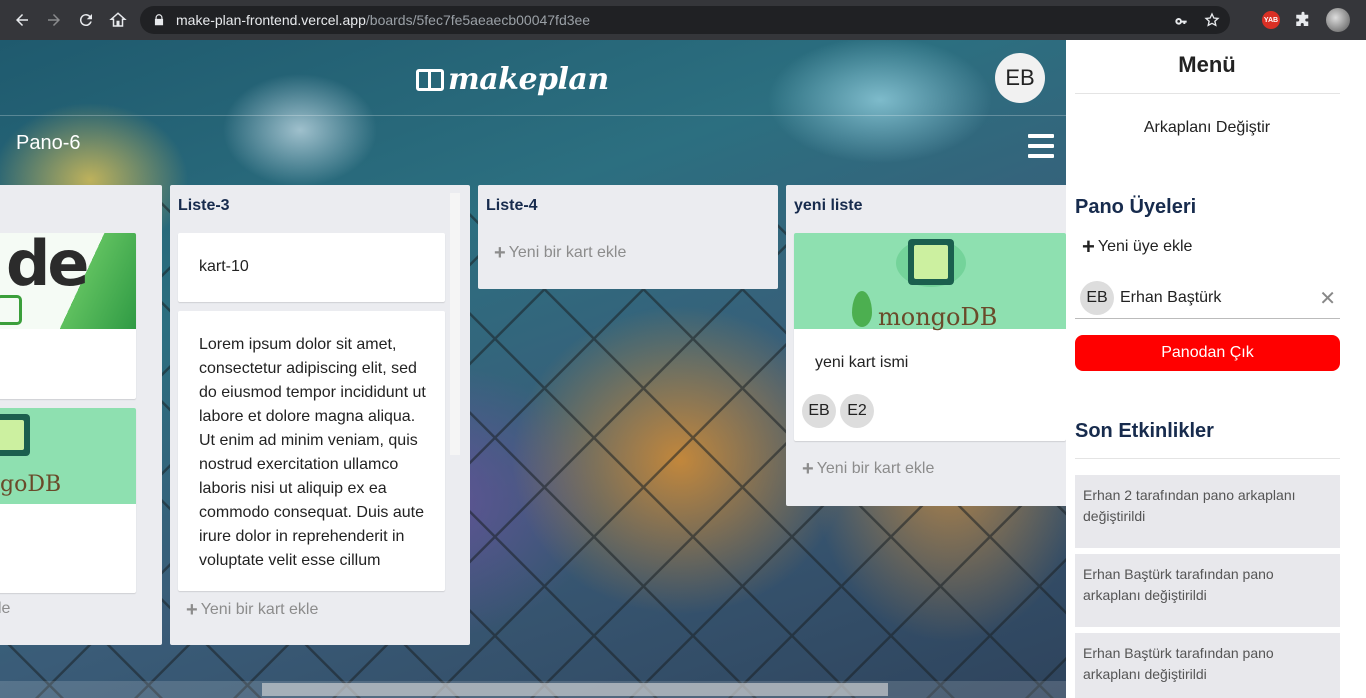  I want to click on yab-extension-icon: YAB, so click(1271, 20).